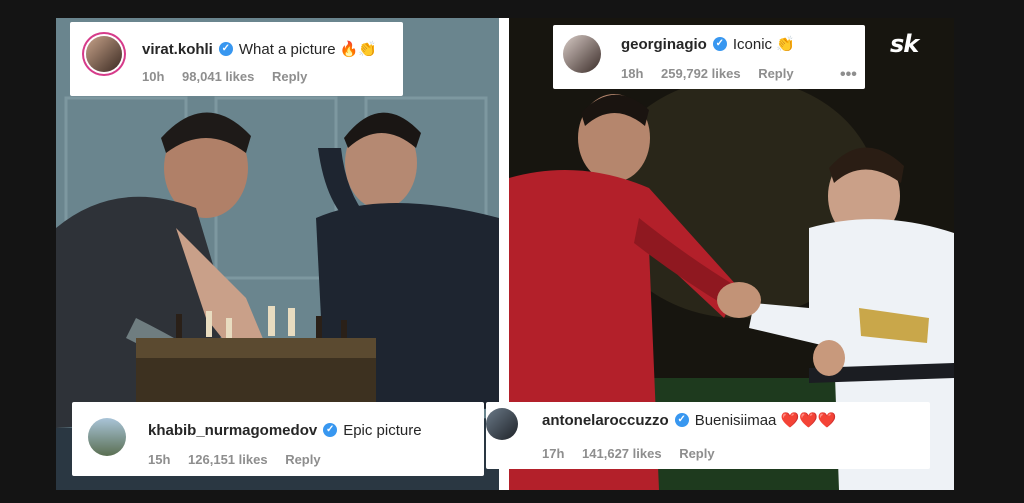 This screenshot has width=1024, height=503. What do you see at coordinates (218, 76) in the screenshot?
I see `comment-likes: 98,041 likes` at bounding box center [218, 76].